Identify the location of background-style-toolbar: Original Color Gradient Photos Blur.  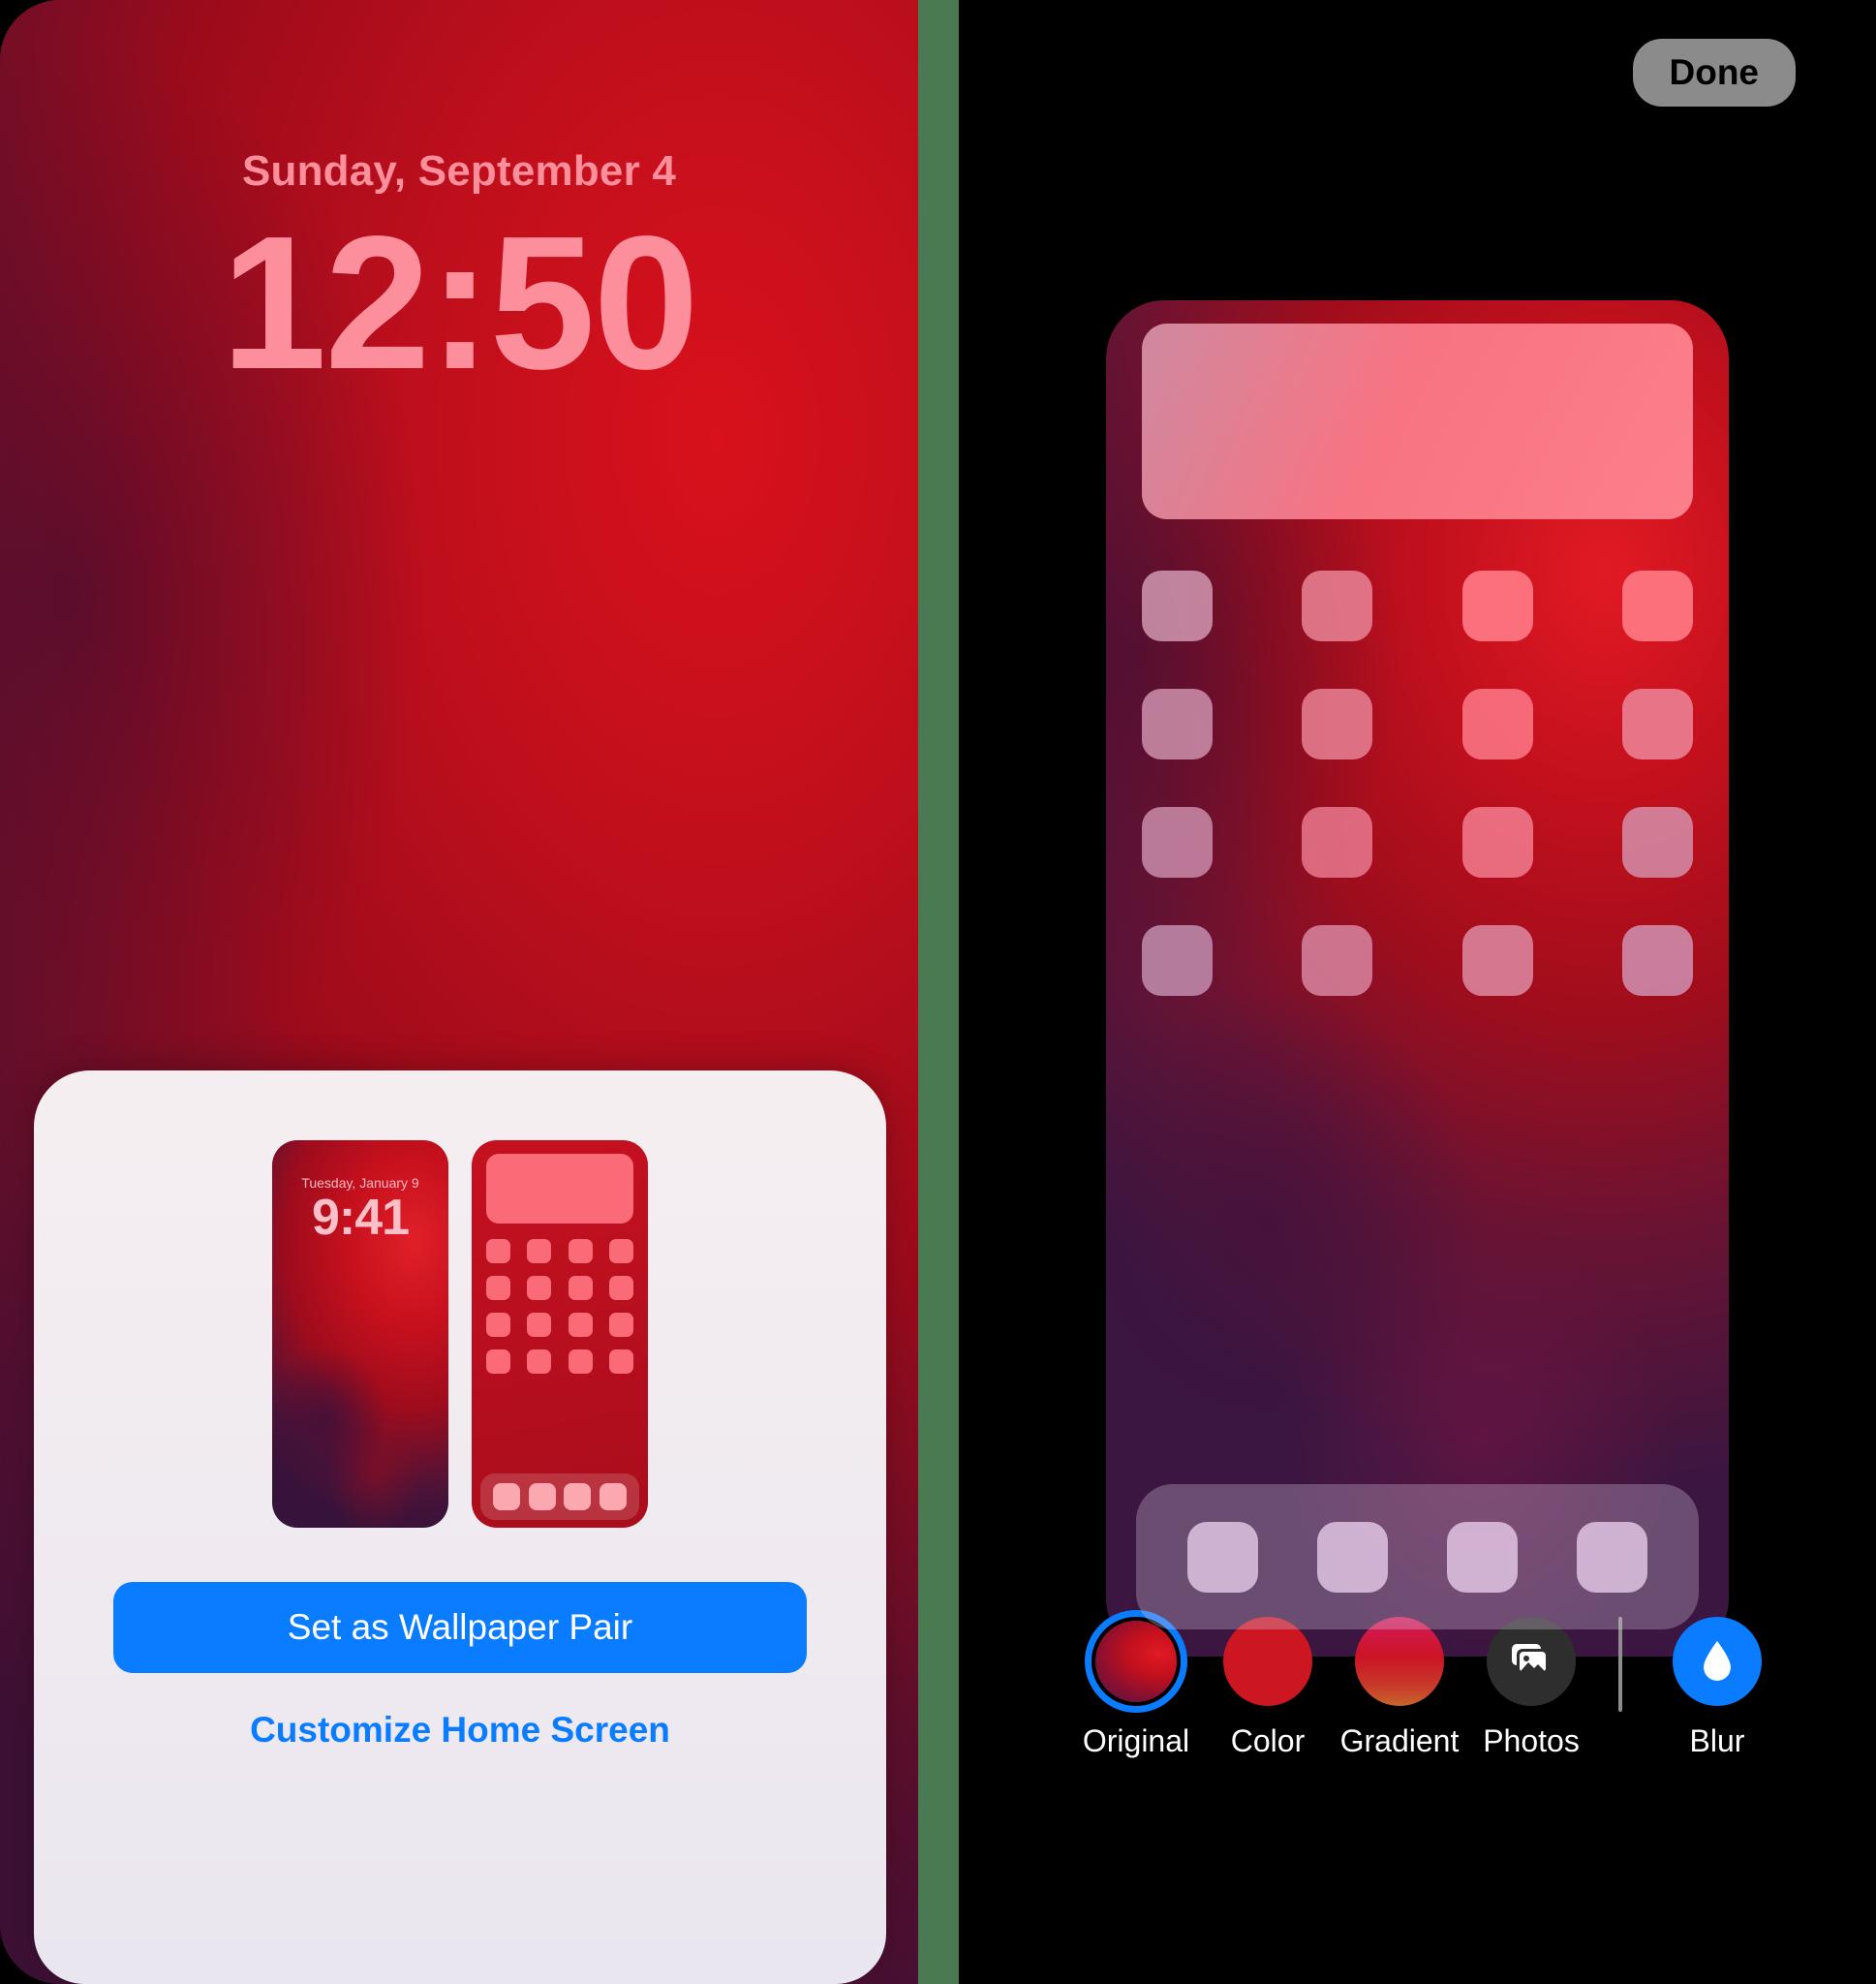
(1418, 1688).